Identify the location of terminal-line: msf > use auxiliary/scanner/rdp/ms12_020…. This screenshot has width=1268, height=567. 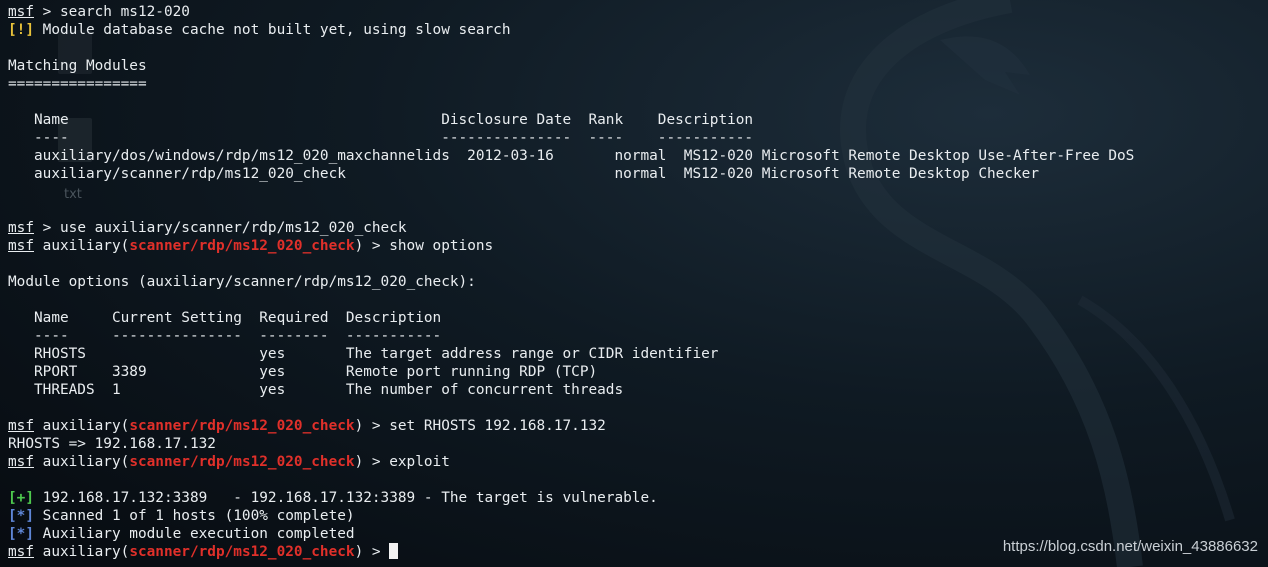
(207, 228).